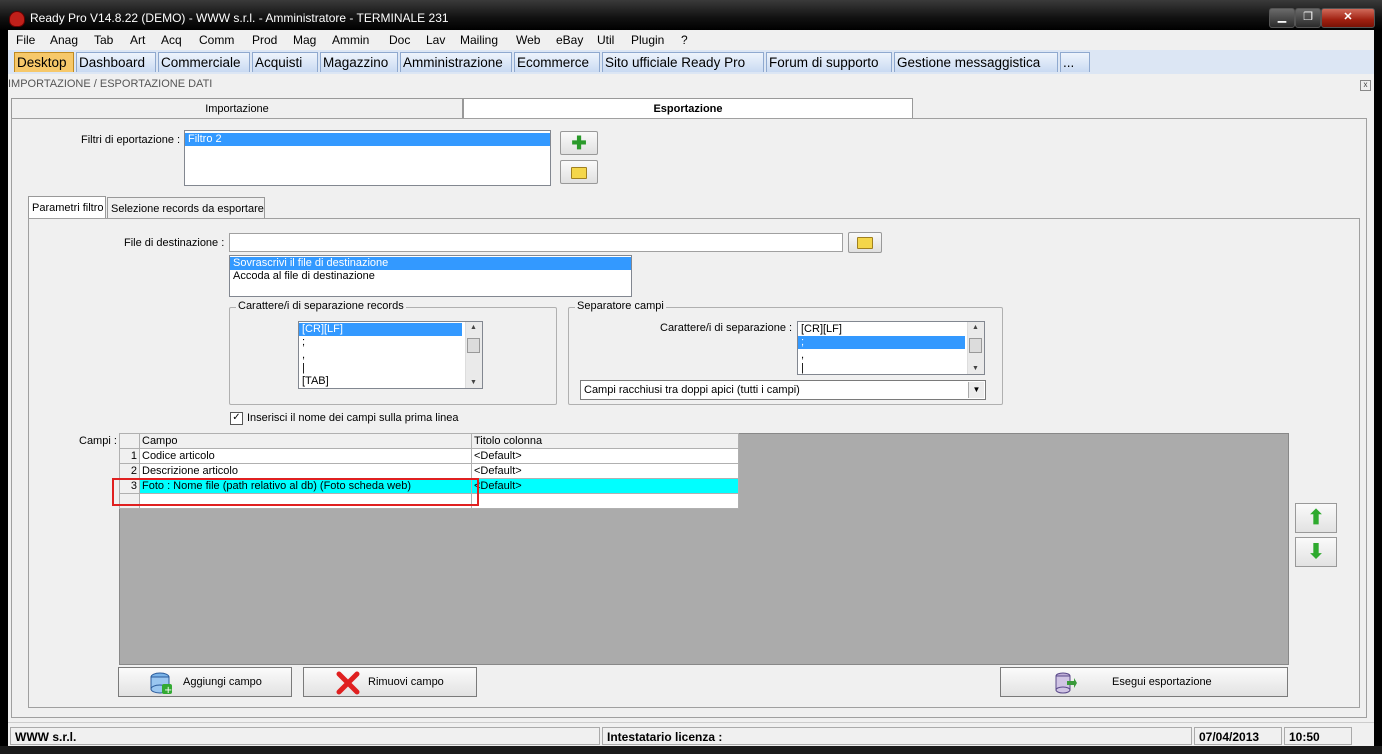 The width and height of the screenshot is (1382, 754). What do you see at coordinates (367, 139) in the screenshot?
I see `filter-item: Filtro 2` at bounding box center [367, 139].